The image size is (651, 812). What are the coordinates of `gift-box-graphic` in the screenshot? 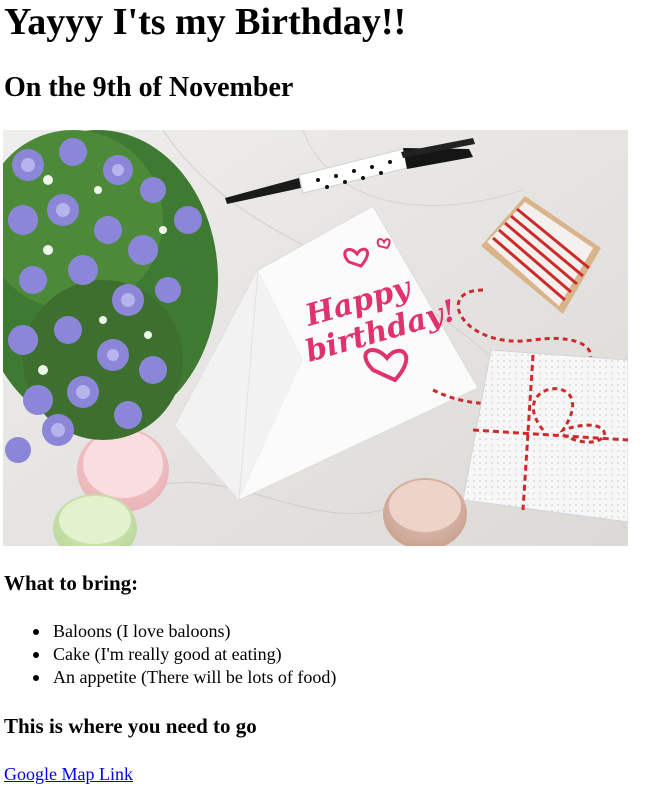 It's located at (545, 436).